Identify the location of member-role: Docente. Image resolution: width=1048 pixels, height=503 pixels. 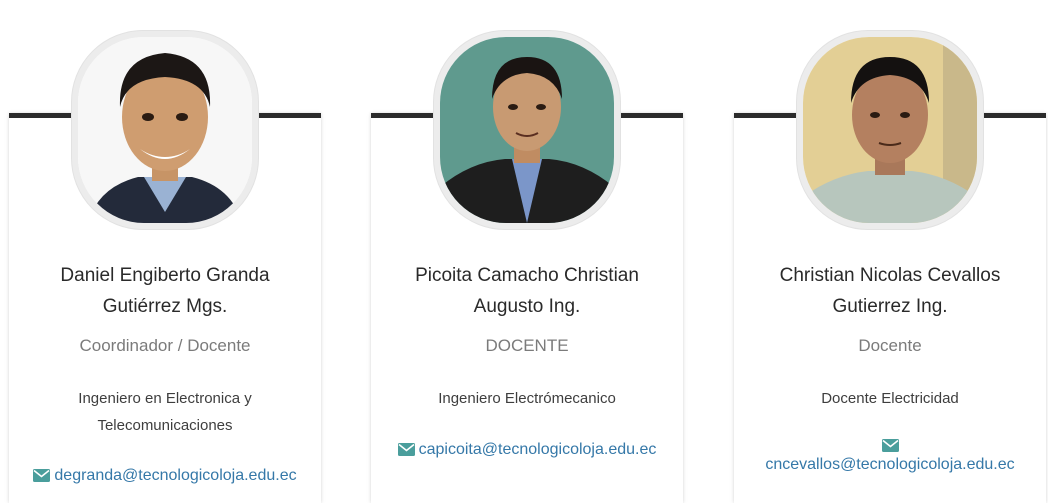
(890, 345).